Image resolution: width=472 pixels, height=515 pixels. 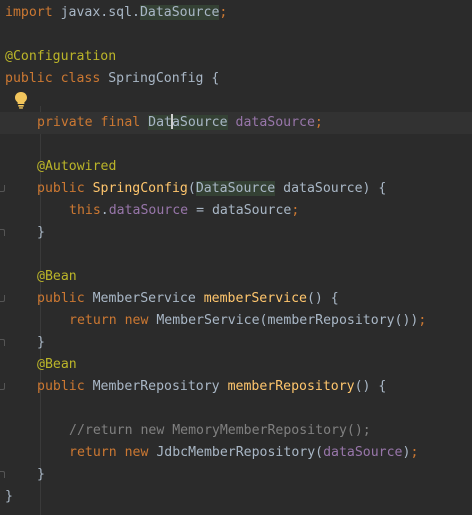 What do you see at coordinates (160, 78) in the screenshot?
I see `class-name: SpringConfig {` at bounding box center [160, 78].